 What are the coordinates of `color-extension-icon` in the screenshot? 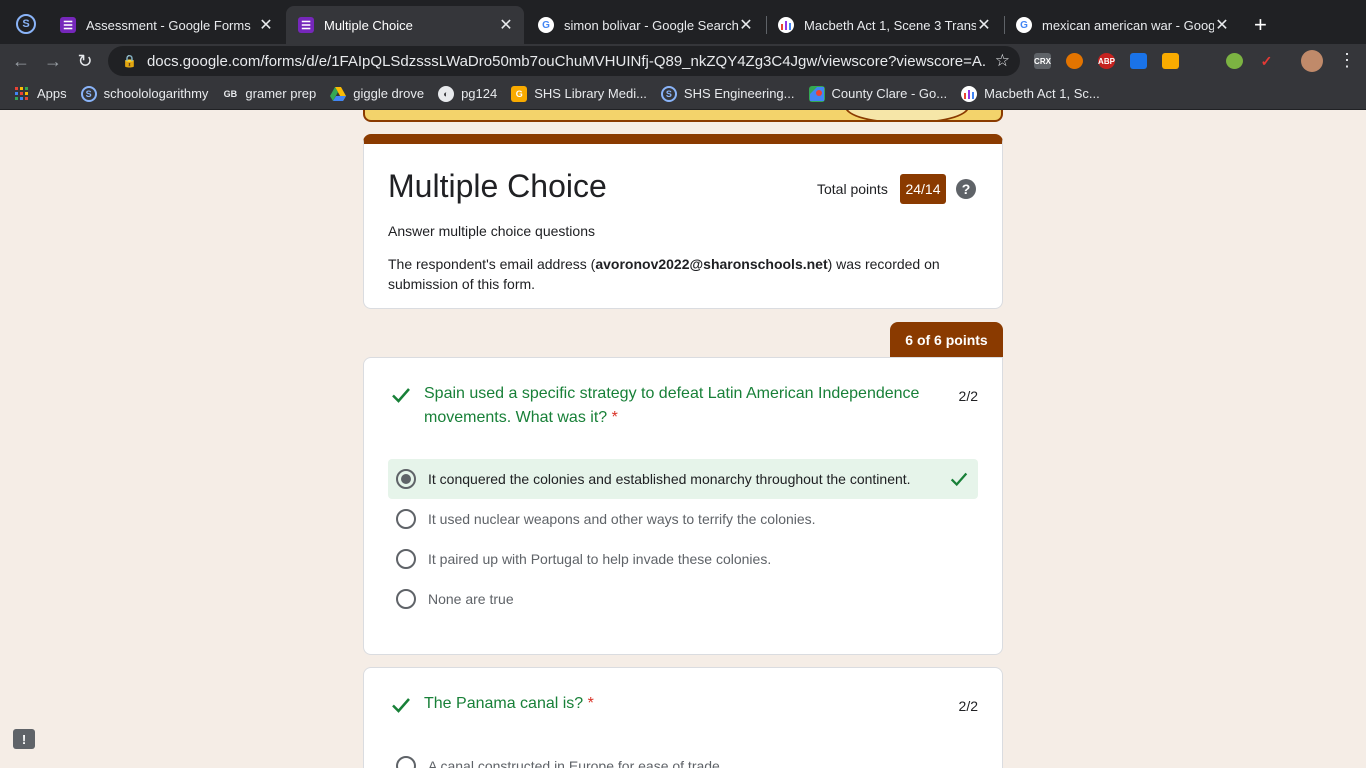 It's located at (1234, 61).